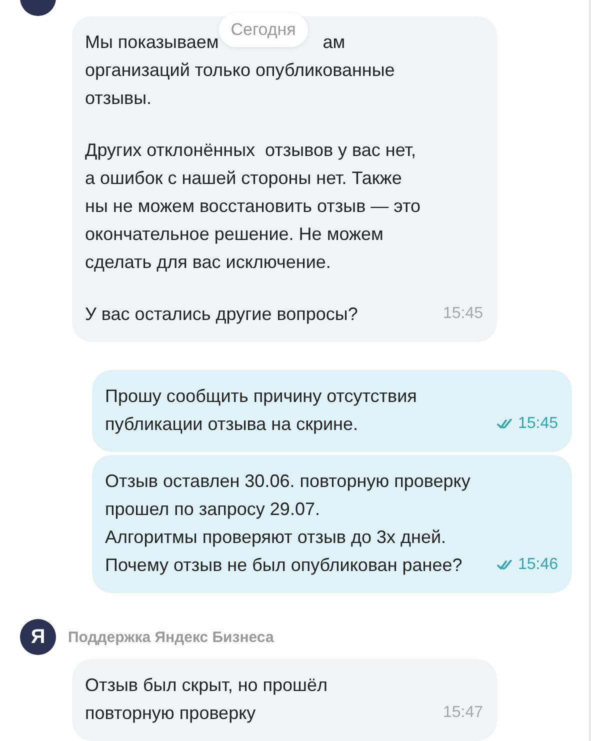  I want to click on sender-name: Поддержка Яндекс Бизнеса, so click(171, 637).